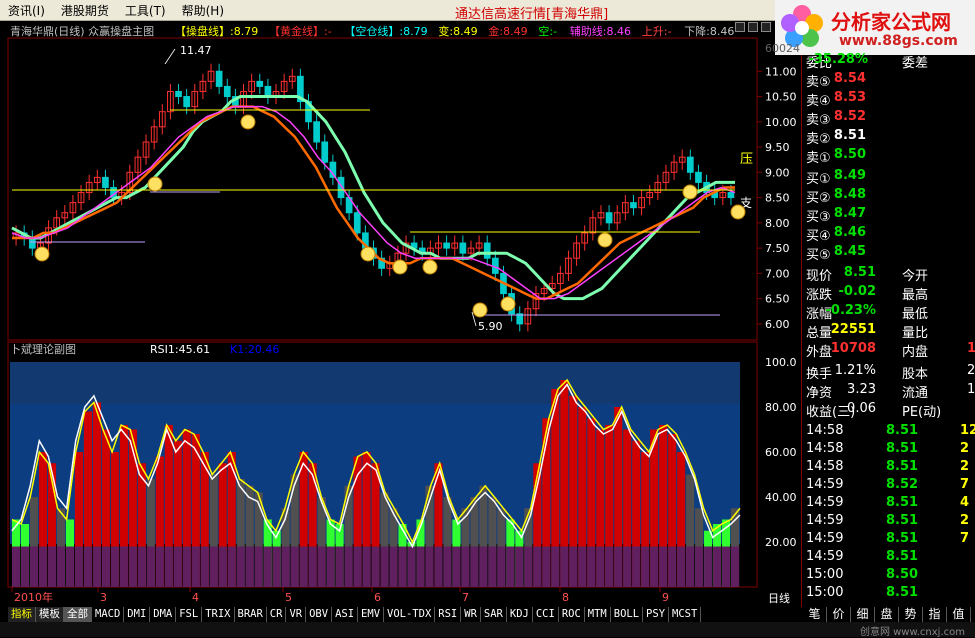 The height and width of the screenshot is (638, 975). What do you see at coordinates (145, 10) in the screenshot?
I see `menu-tools: 工具(T)` at bounding box center [145, 10].